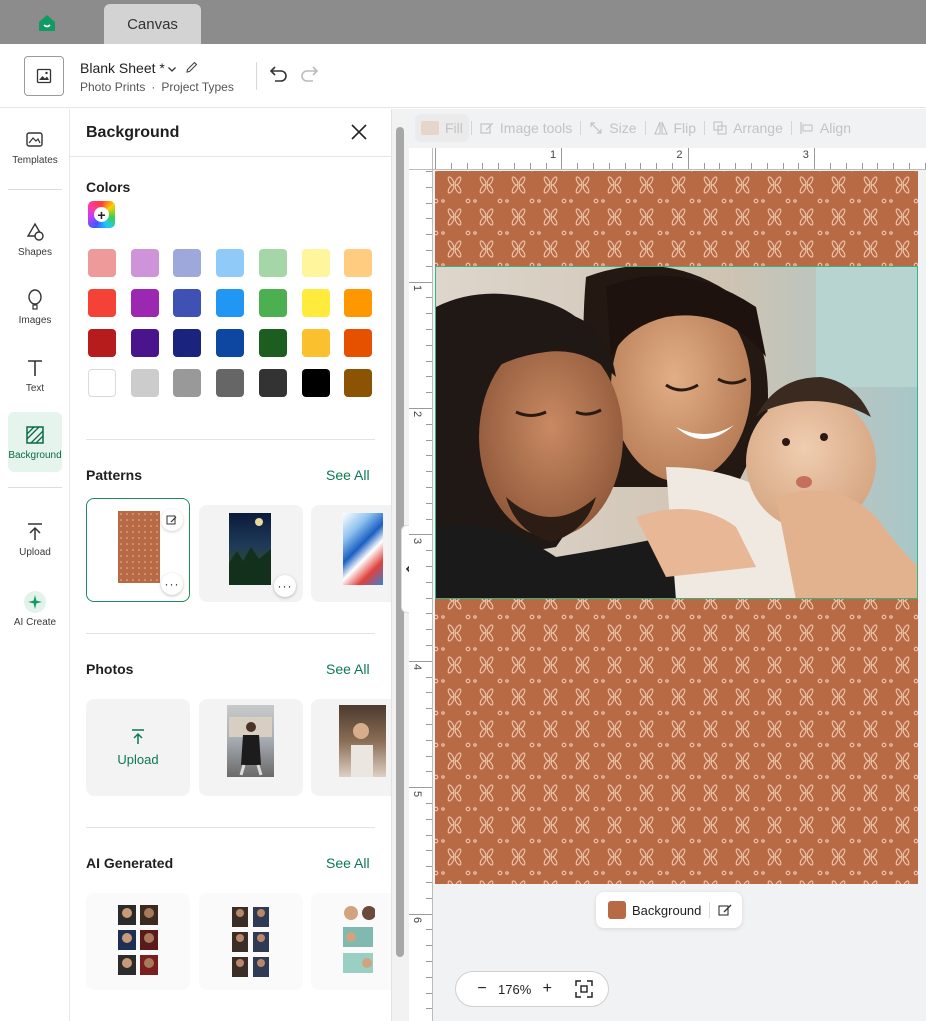  I want to click on context-toolbar: Fill Image tools Size Flip Arrange Align, so click(667, 128).